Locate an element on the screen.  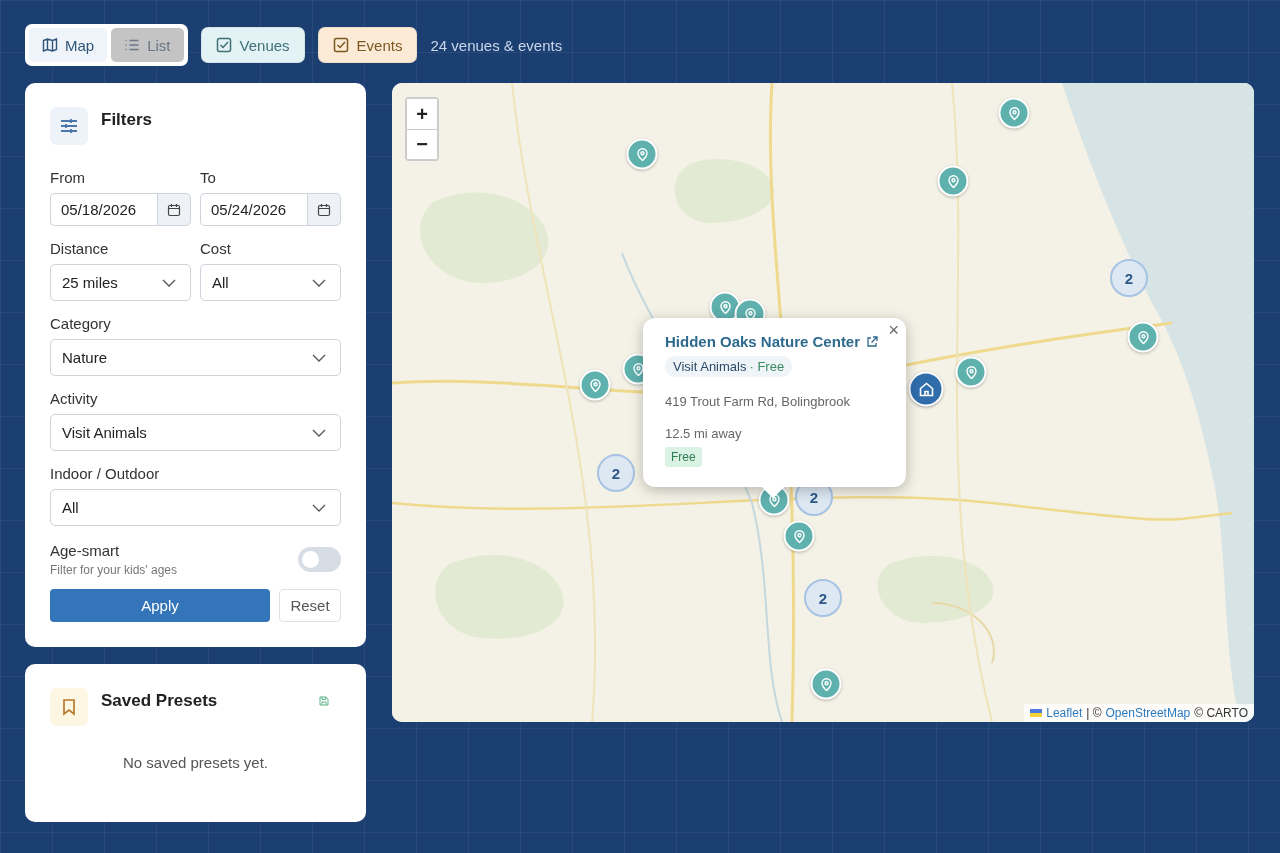
flag-icon is located at coordinates (1036, 713).